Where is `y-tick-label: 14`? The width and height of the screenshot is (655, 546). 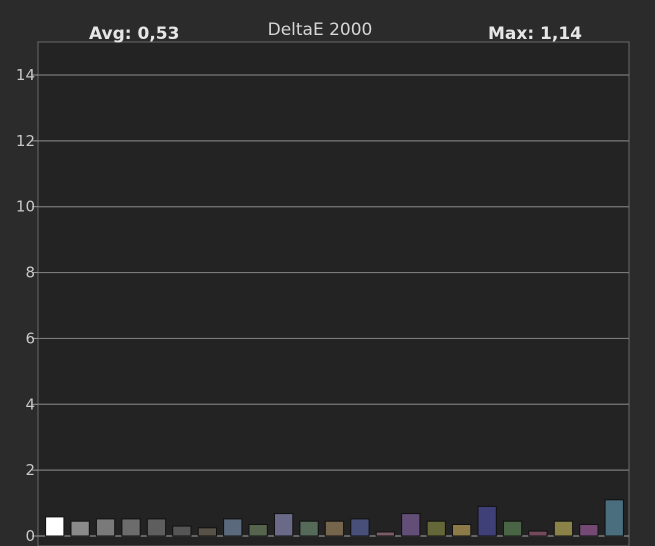 y-tick-label: 14 is located at coordinates (25, 75).